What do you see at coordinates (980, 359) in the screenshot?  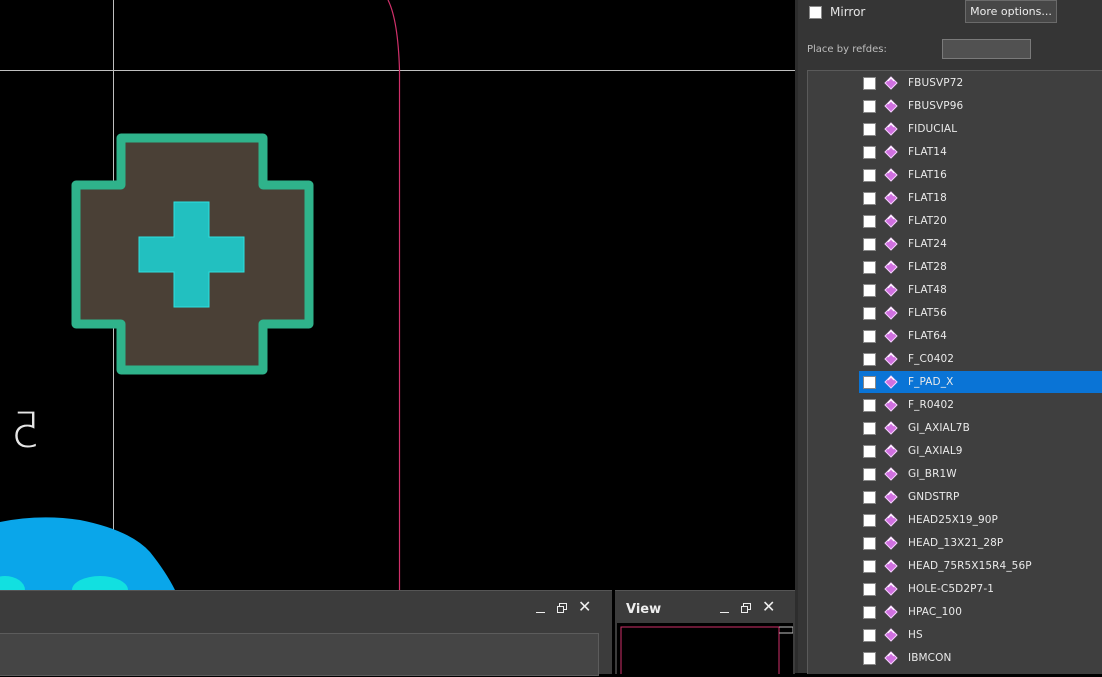 I see `list-item: F_C0402` at bounding box center [980, 359].